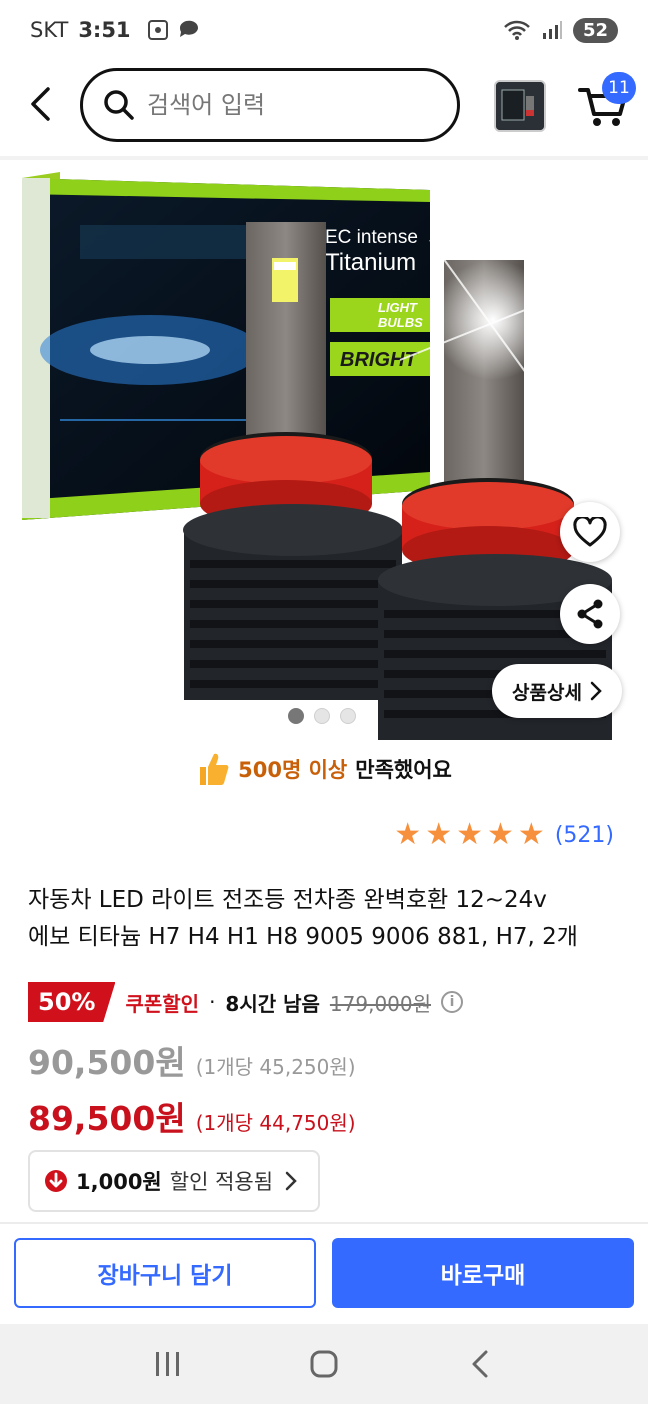 Image resolution: width=648 pixels, height=1404 pixels. Describe the element at coordinates (162, 1003) in the screenshot. I see `coupon-discount-label: 쿠폰할인` at that location.